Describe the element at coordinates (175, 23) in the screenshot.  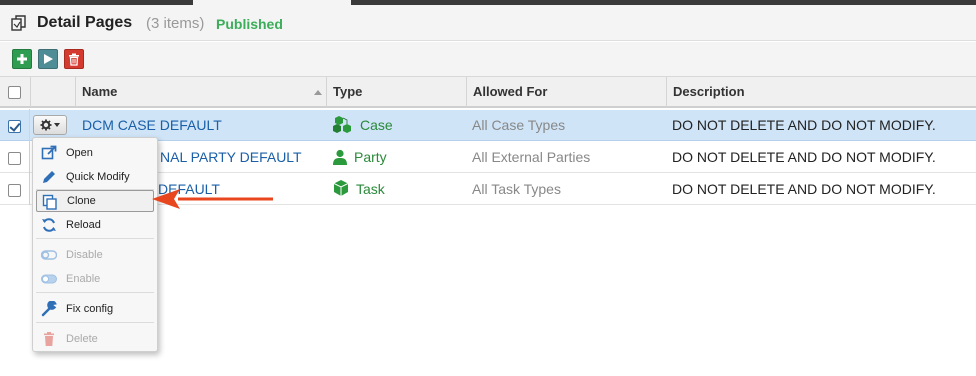
I see `item-count: (3 items)` at that location.